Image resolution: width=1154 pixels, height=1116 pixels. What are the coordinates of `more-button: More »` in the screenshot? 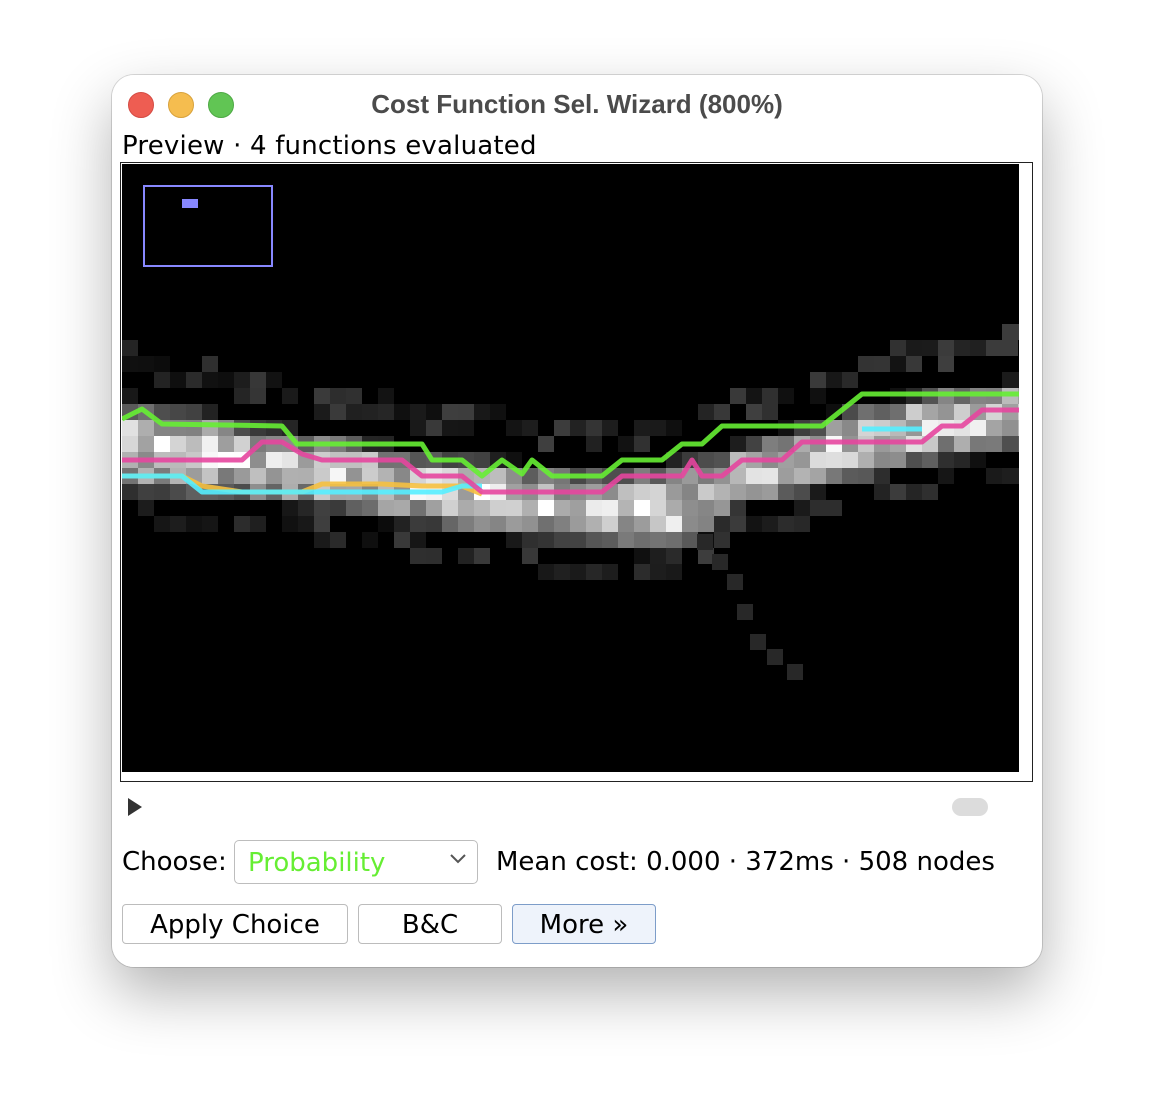 It's located at (584, 924).